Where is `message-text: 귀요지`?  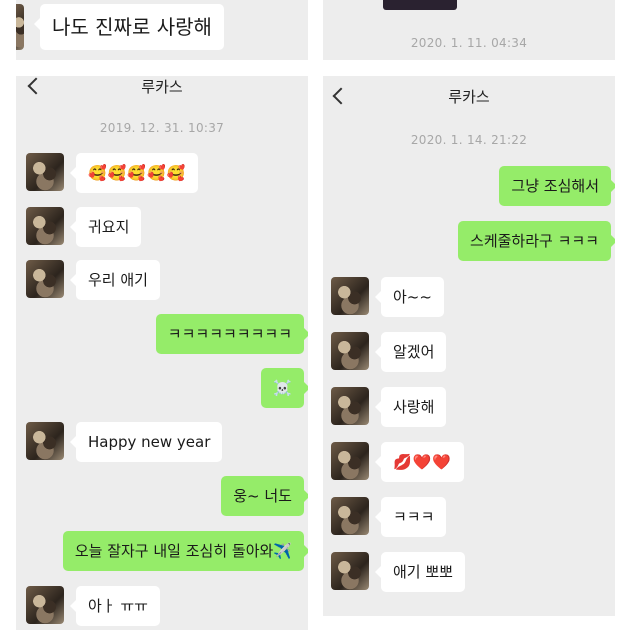
message-text: 귀요지 is located at coordinates (109, 227).